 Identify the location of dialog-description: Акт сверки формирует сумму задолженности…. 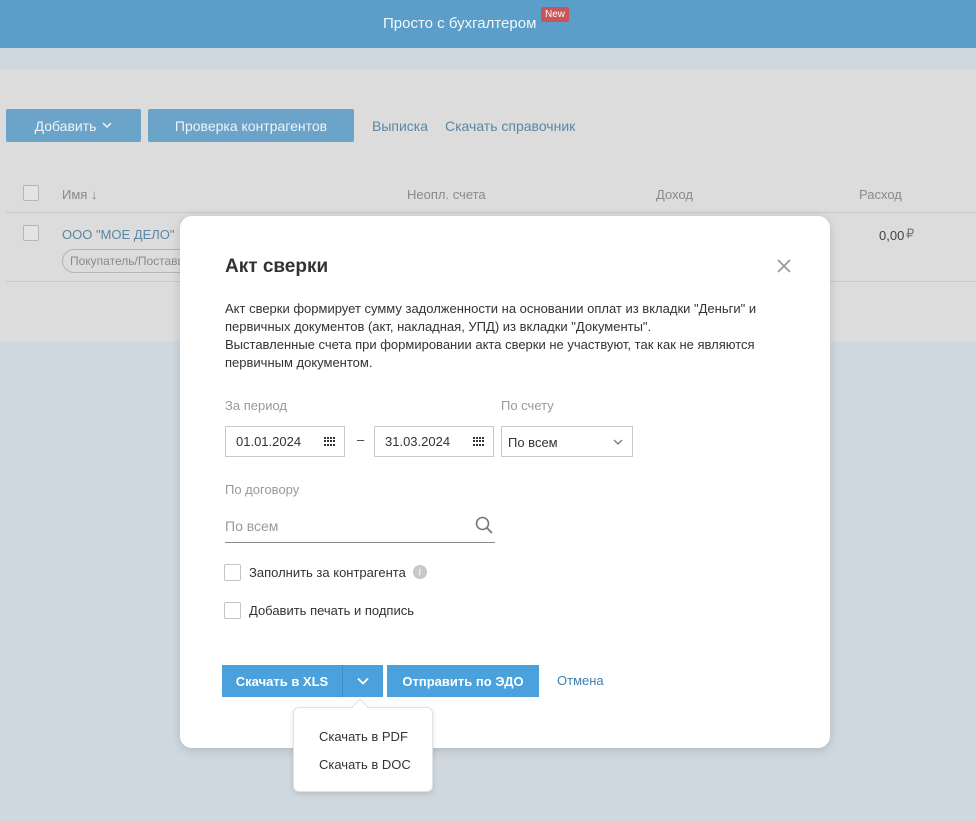
(510, 336).